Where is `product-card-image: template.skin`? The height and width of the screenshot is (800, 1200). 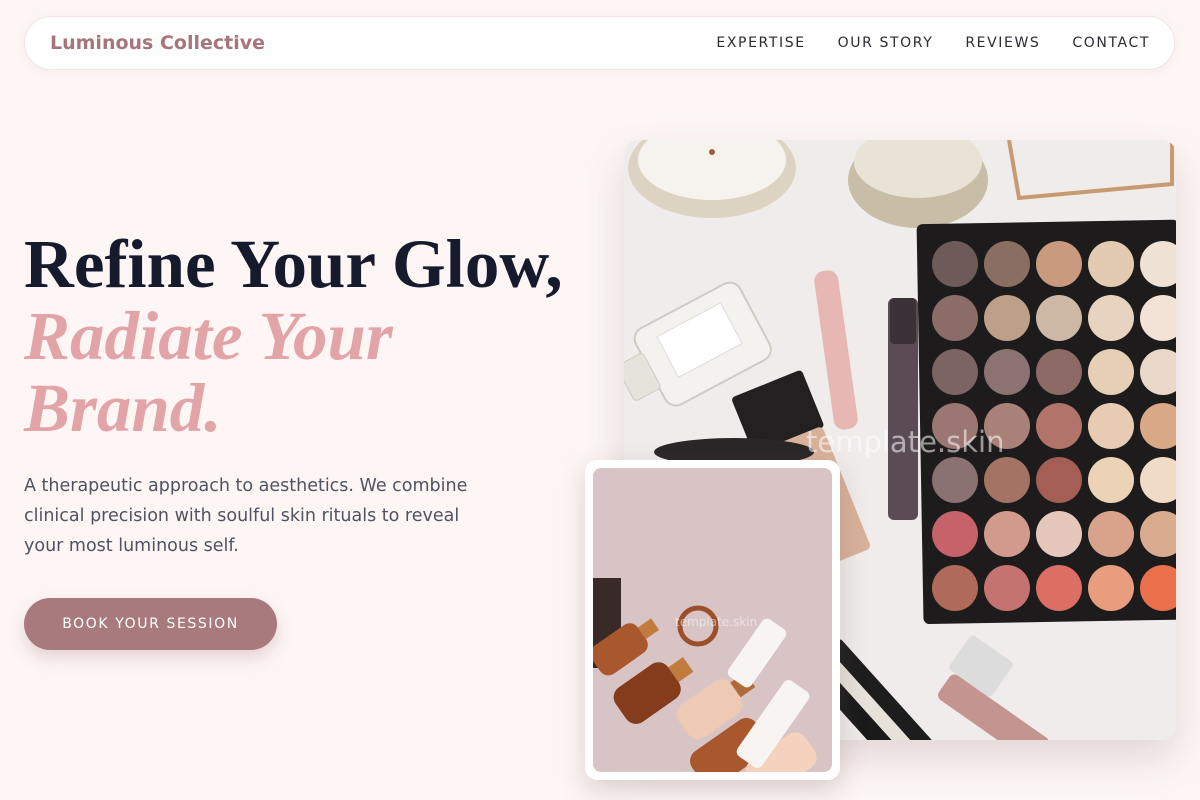 product-card-image: template.skin is located at coordinates (712, 620).